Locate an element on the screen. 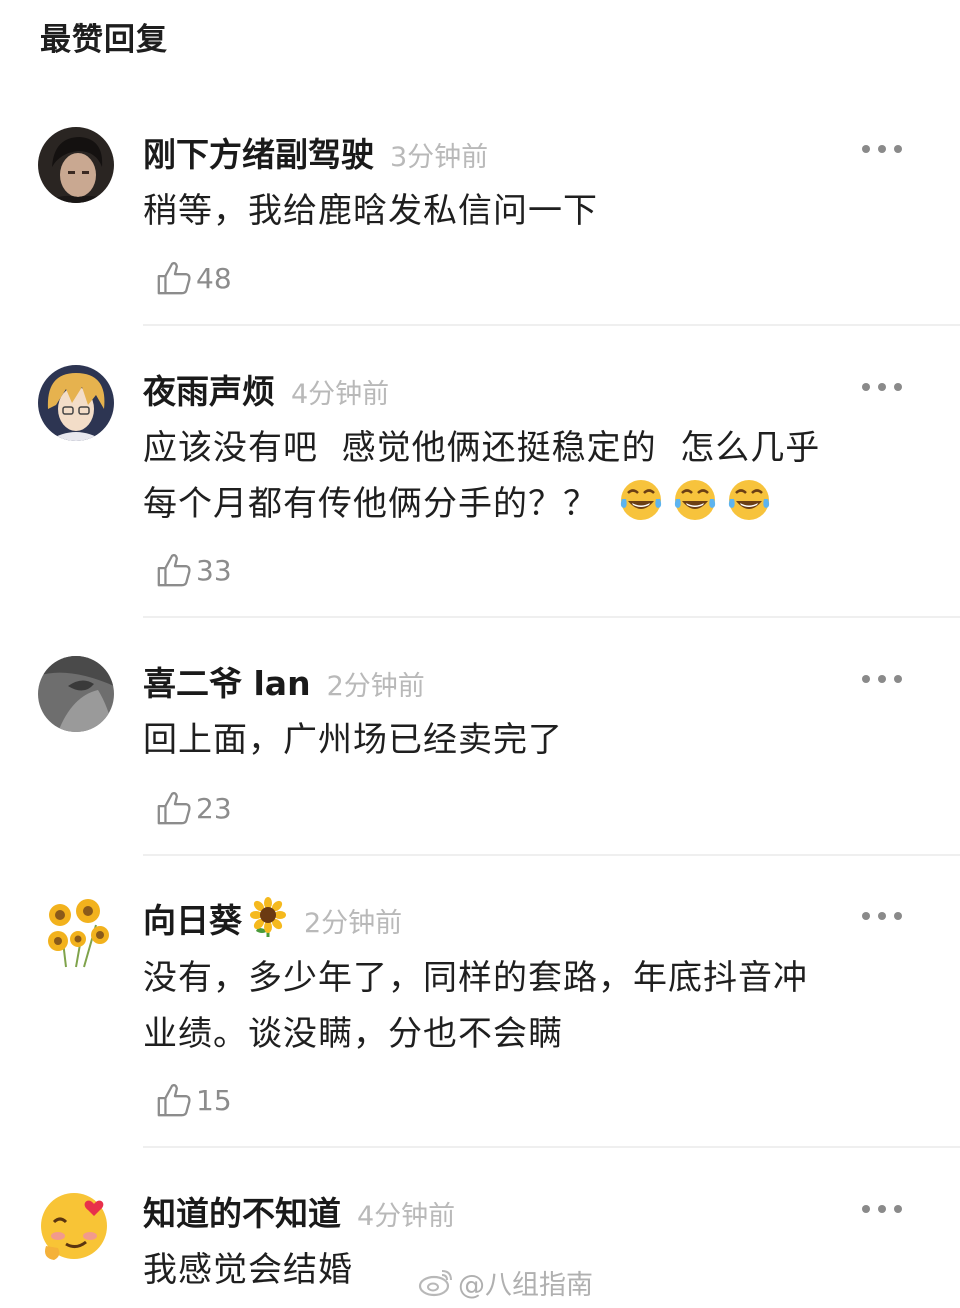  username: 刚下方绪副驾驶 is located at coordinates (258, 152).